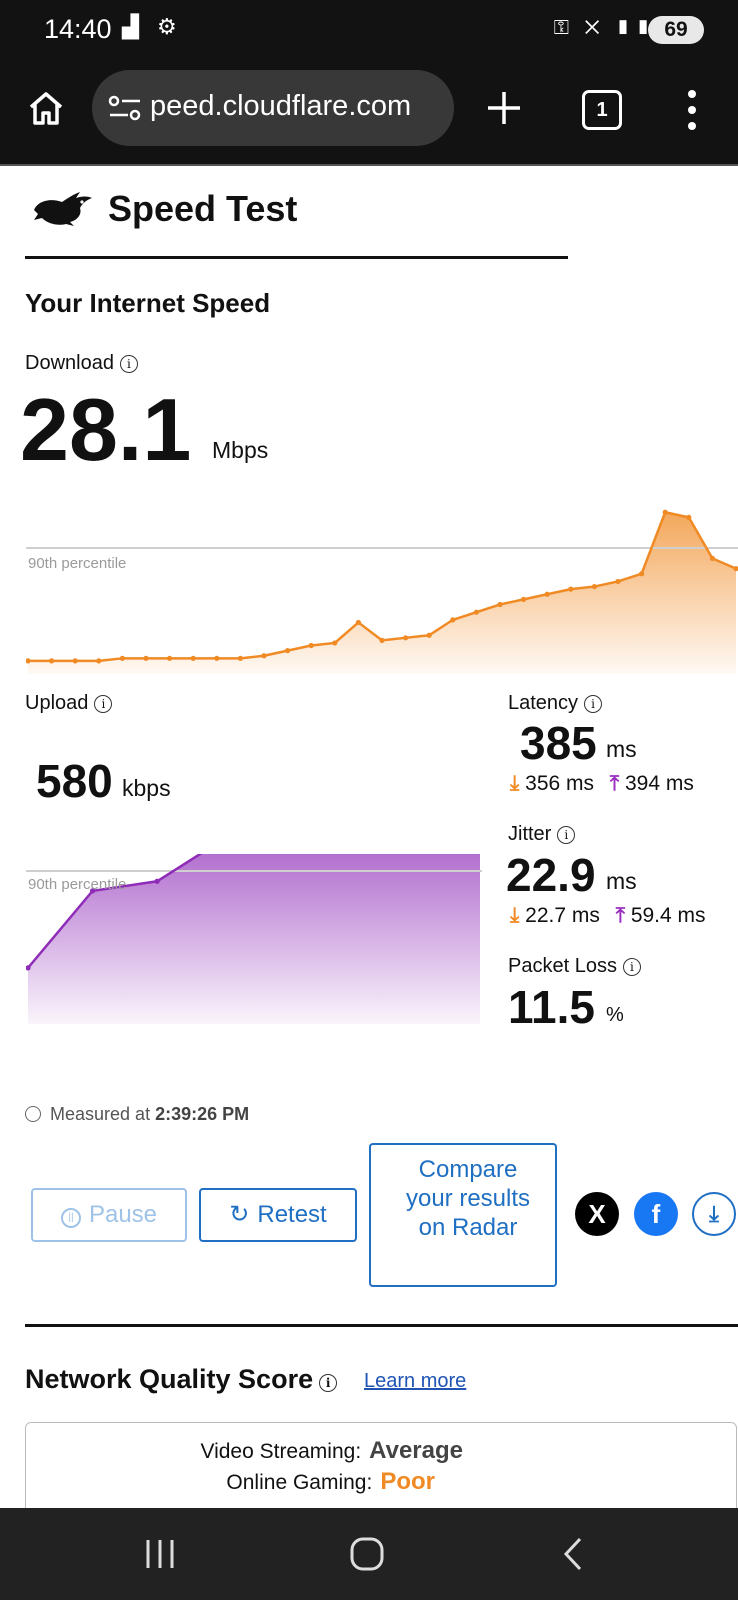  Describe the element at coordinates (551, 1007) in the screenshot. I see `packet-loss-value: 11.5` at that location.